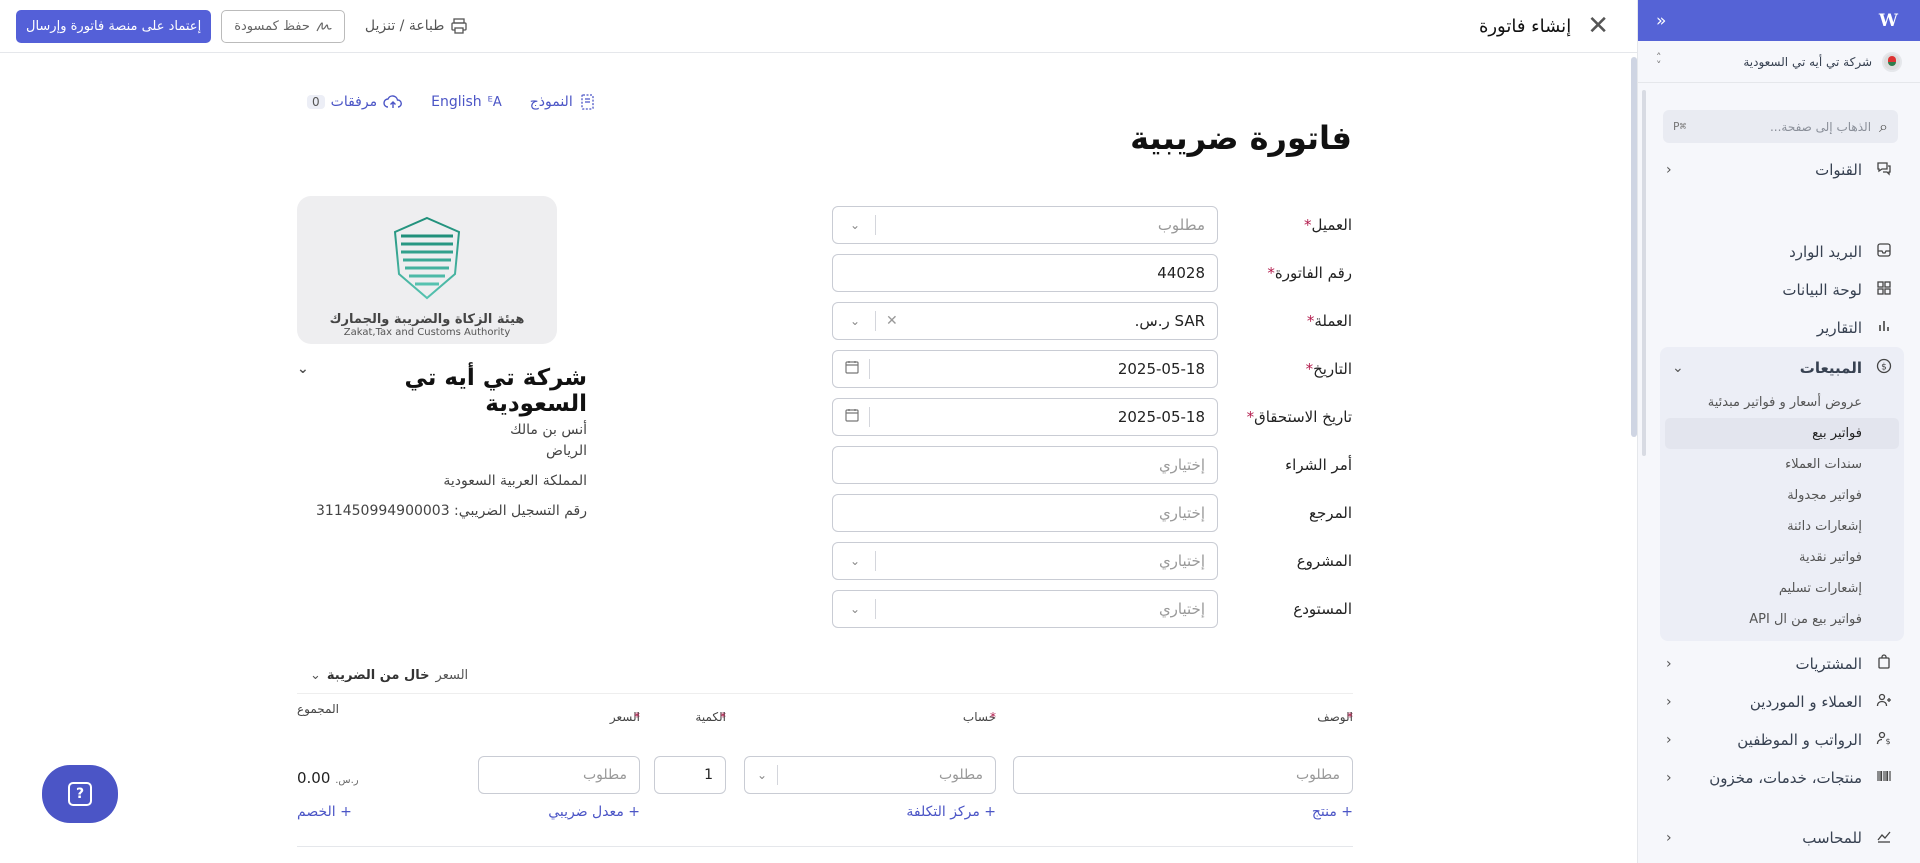 This screenshot has height=863, width=1920. What do you see at coordinates (825, 708) in the screenshot?
I see `line-items-header: الوصف * حساب * الكمية * السعر * المجموع` at bounding box center [825, 708].